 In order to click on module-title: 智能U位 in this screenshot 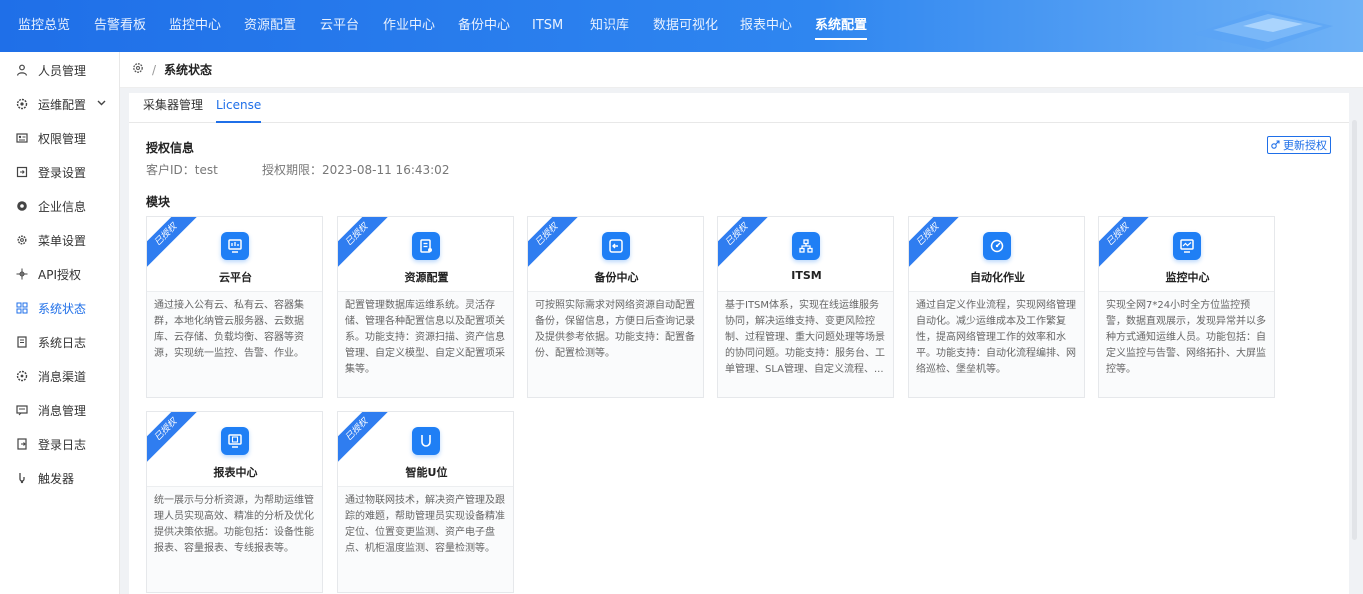, I will do `click(426, 472)`.